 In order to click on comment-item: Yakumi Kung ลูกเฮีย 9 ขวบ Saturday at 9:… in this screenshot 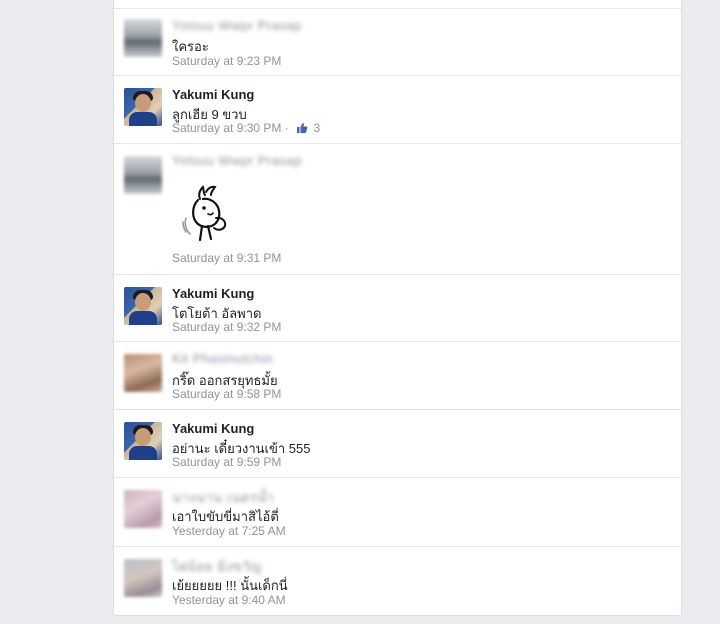, I will do `click(397, 110)`.